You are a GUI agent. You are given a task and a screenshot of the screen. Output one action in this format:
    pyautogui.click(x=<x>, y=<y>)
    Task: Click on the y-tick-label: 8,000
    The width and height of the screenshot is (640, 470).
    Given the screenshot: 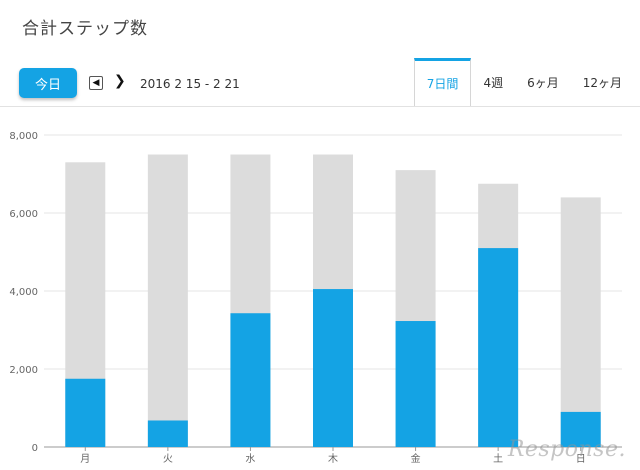 What is the action you would take?
    pyautogui.click(x=23, y=136)
    